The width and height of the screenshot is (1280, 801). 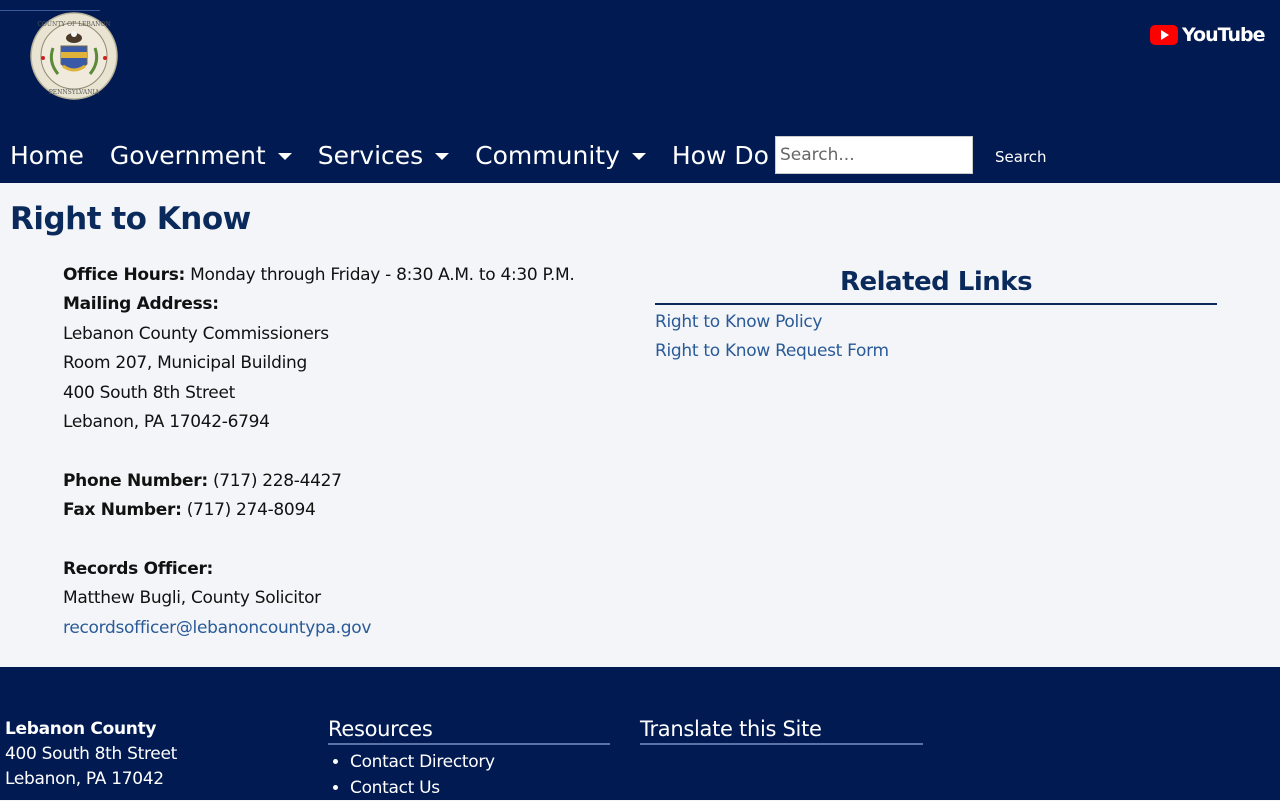 What do you see at coordinates (251, 510) in the screenshot?
I see `fax-value: (717) 274-8094` at bounding box center [251, 510].